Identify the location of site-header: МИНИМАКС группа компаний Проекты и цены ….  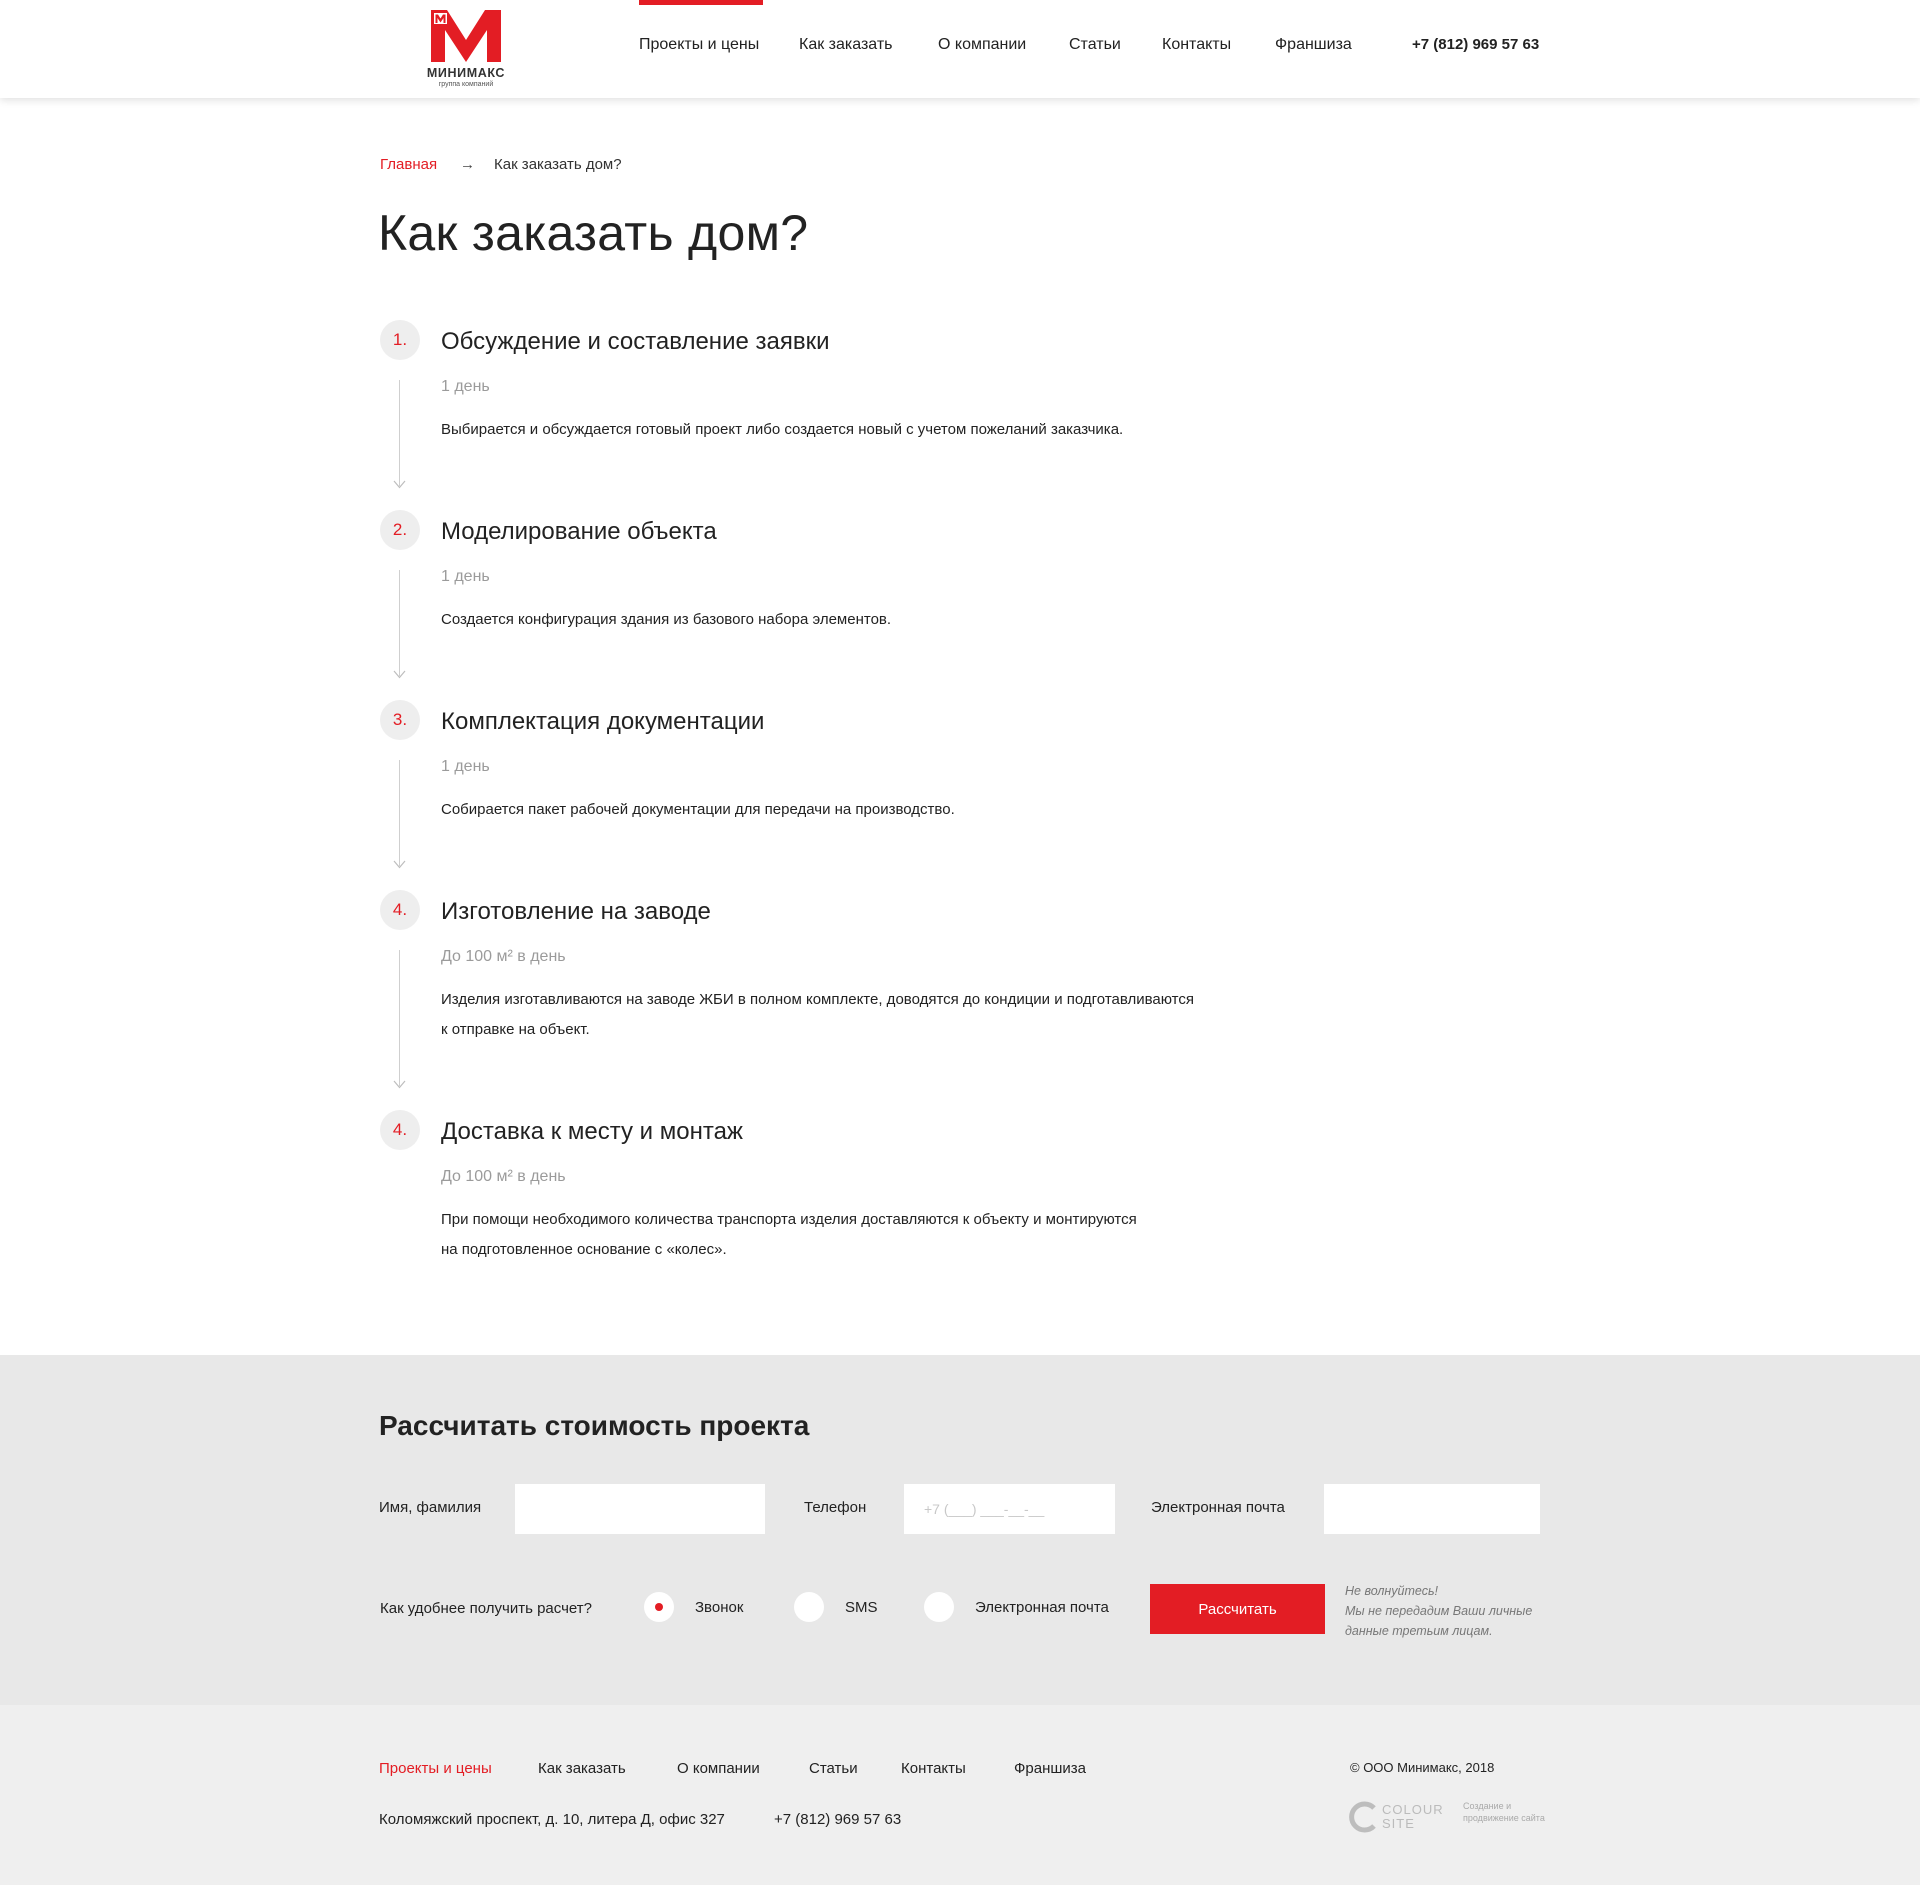
(960, 49).